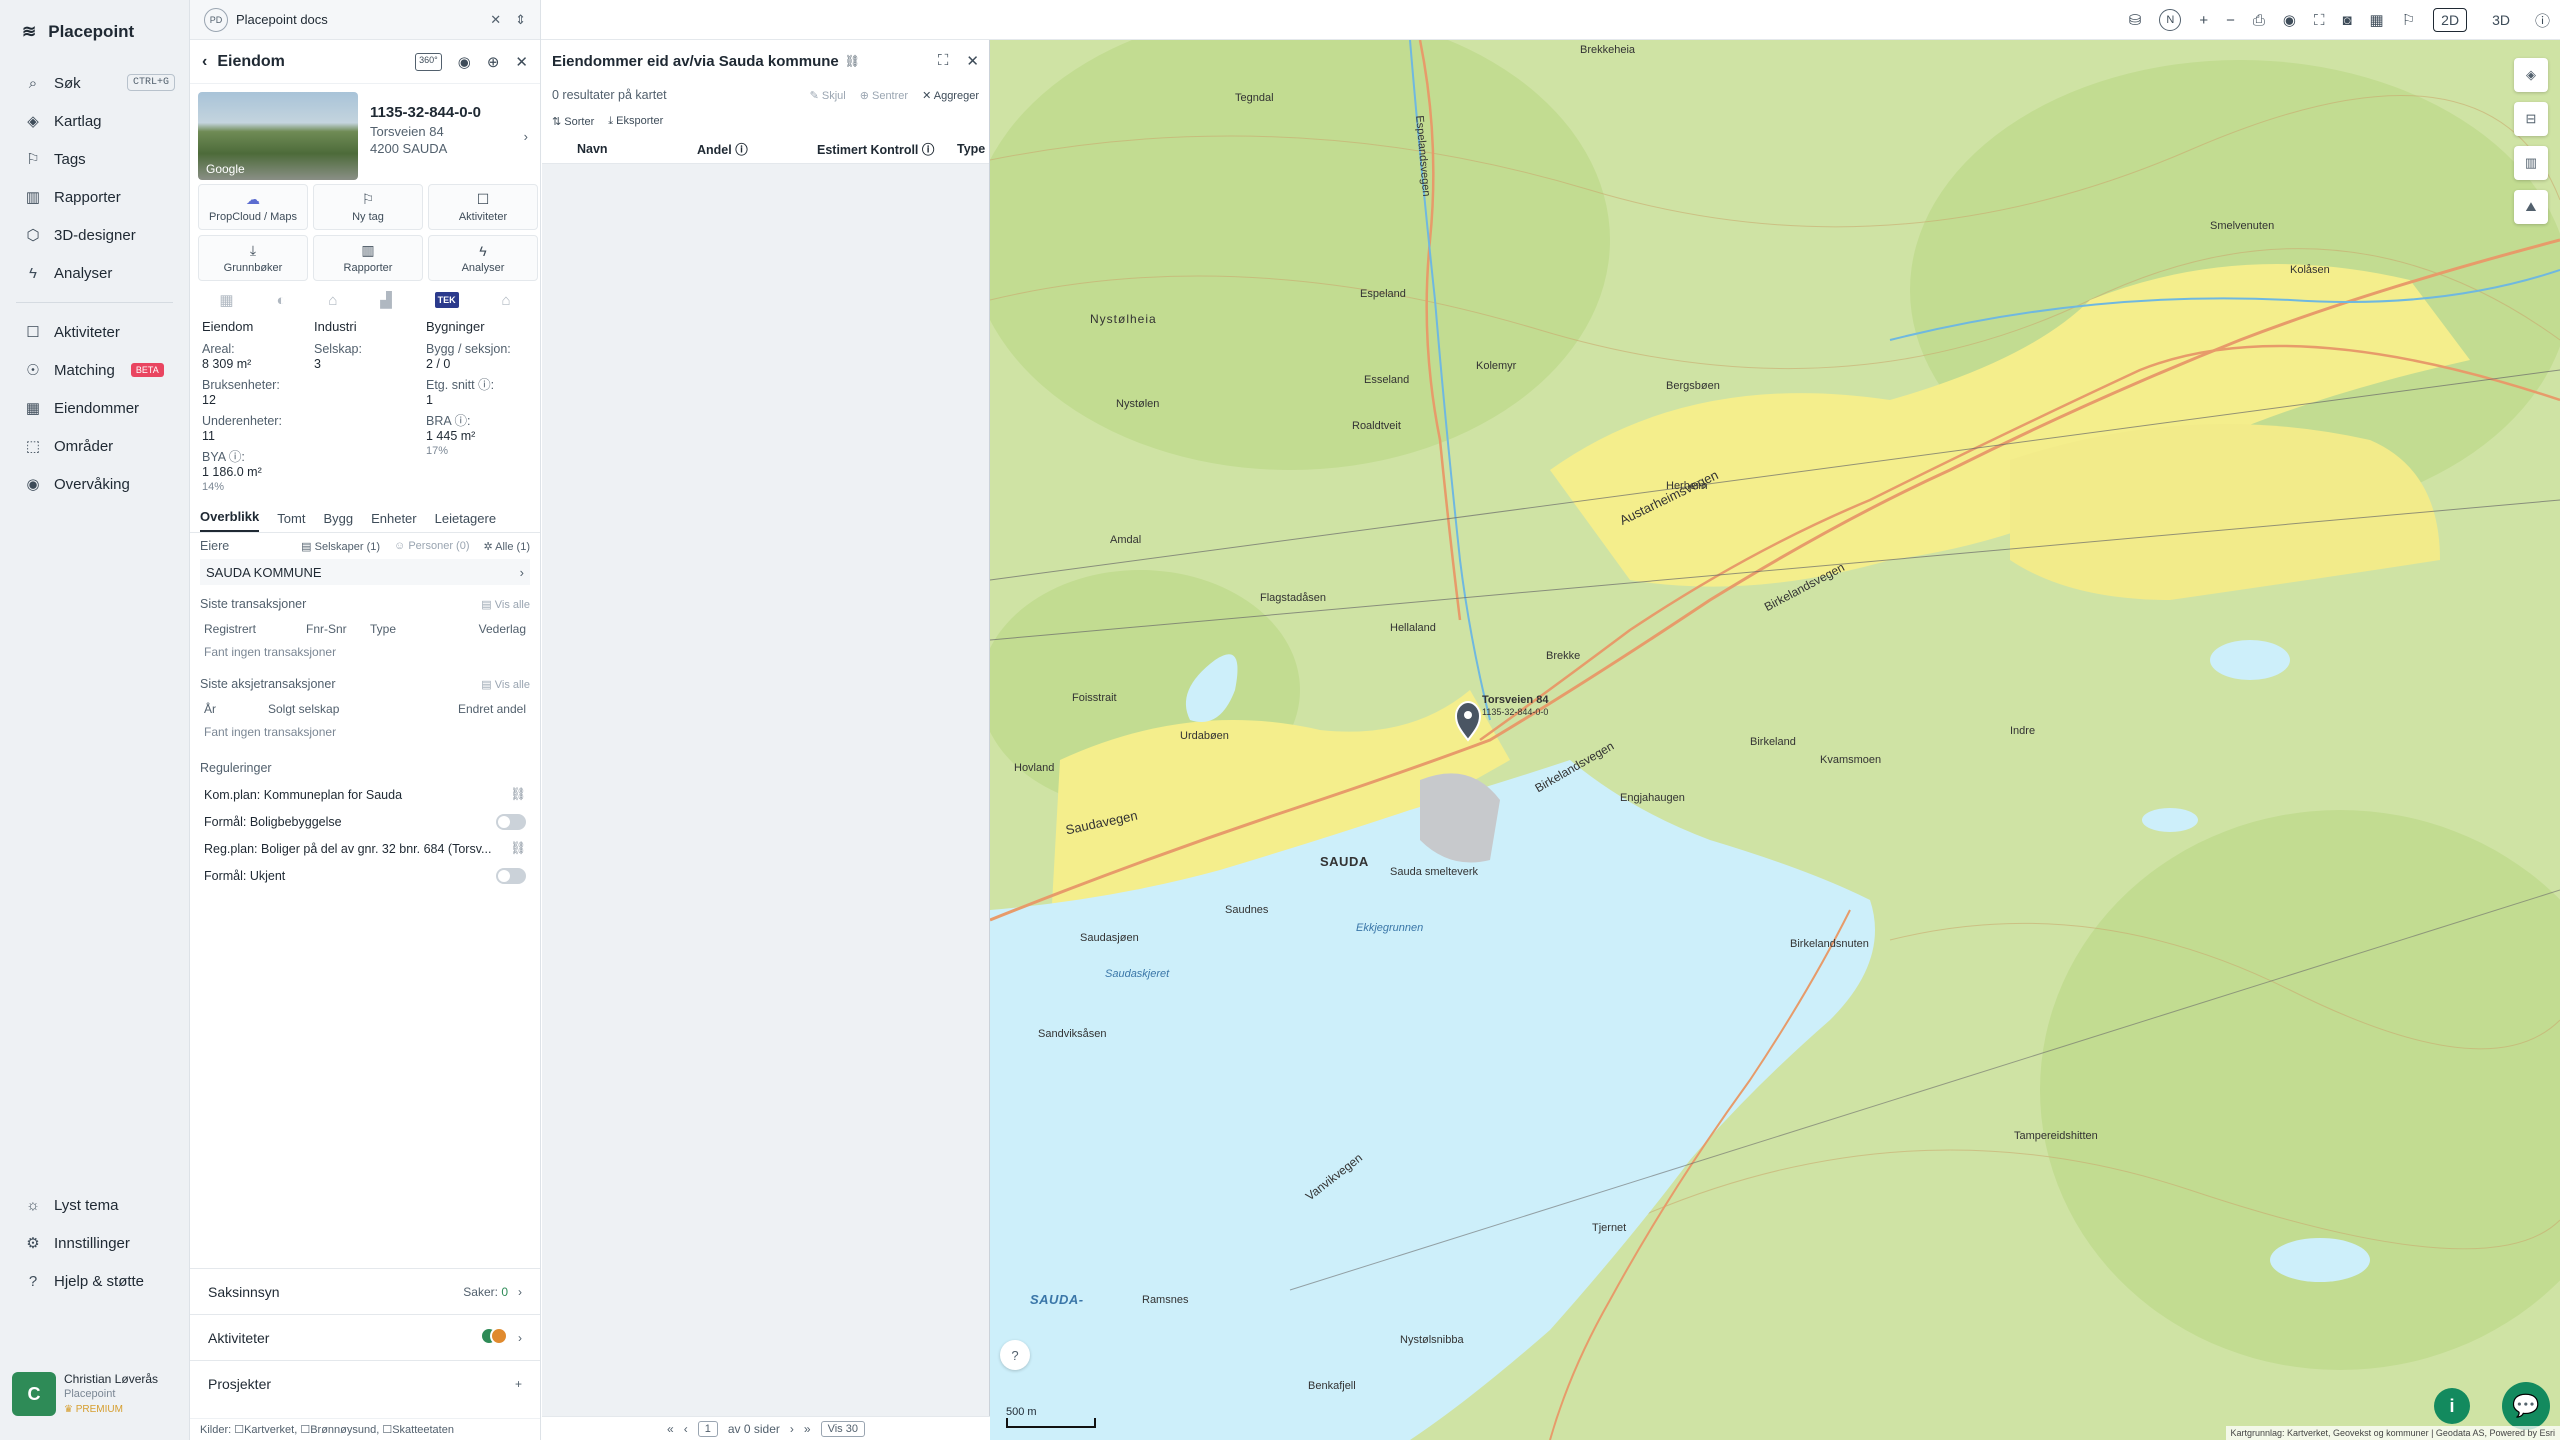 The image size is (2560, 1440). Describe the element at coordinates (635, 121) in the screenshot. I see `export-button: ⤓ Eksporter` at that location.